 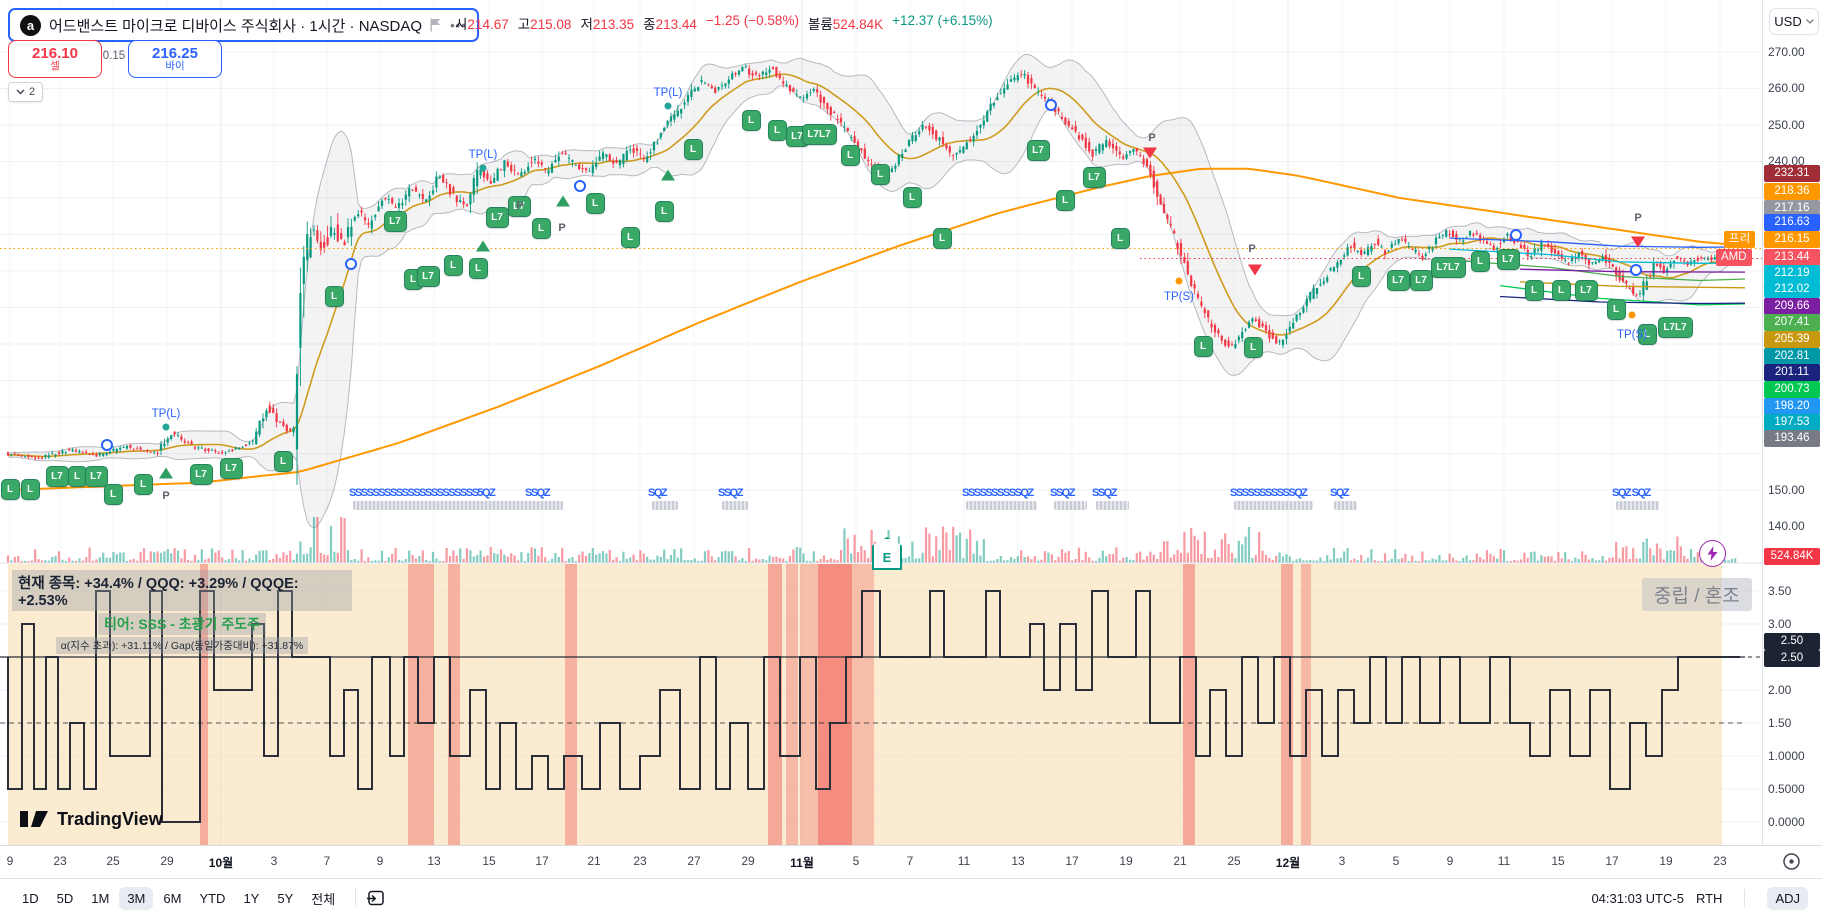 I want to click on price-tick: 270.00, so click(x=1786, y=52).